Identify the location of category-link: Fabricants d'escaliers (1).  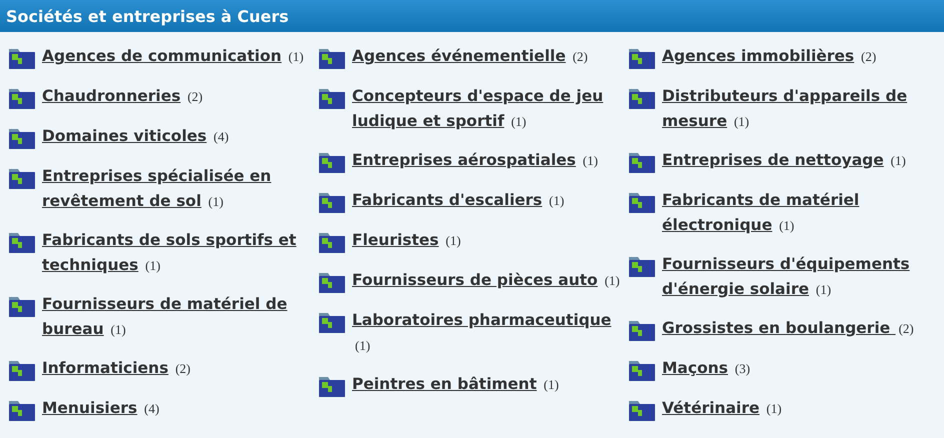
(489, 200).